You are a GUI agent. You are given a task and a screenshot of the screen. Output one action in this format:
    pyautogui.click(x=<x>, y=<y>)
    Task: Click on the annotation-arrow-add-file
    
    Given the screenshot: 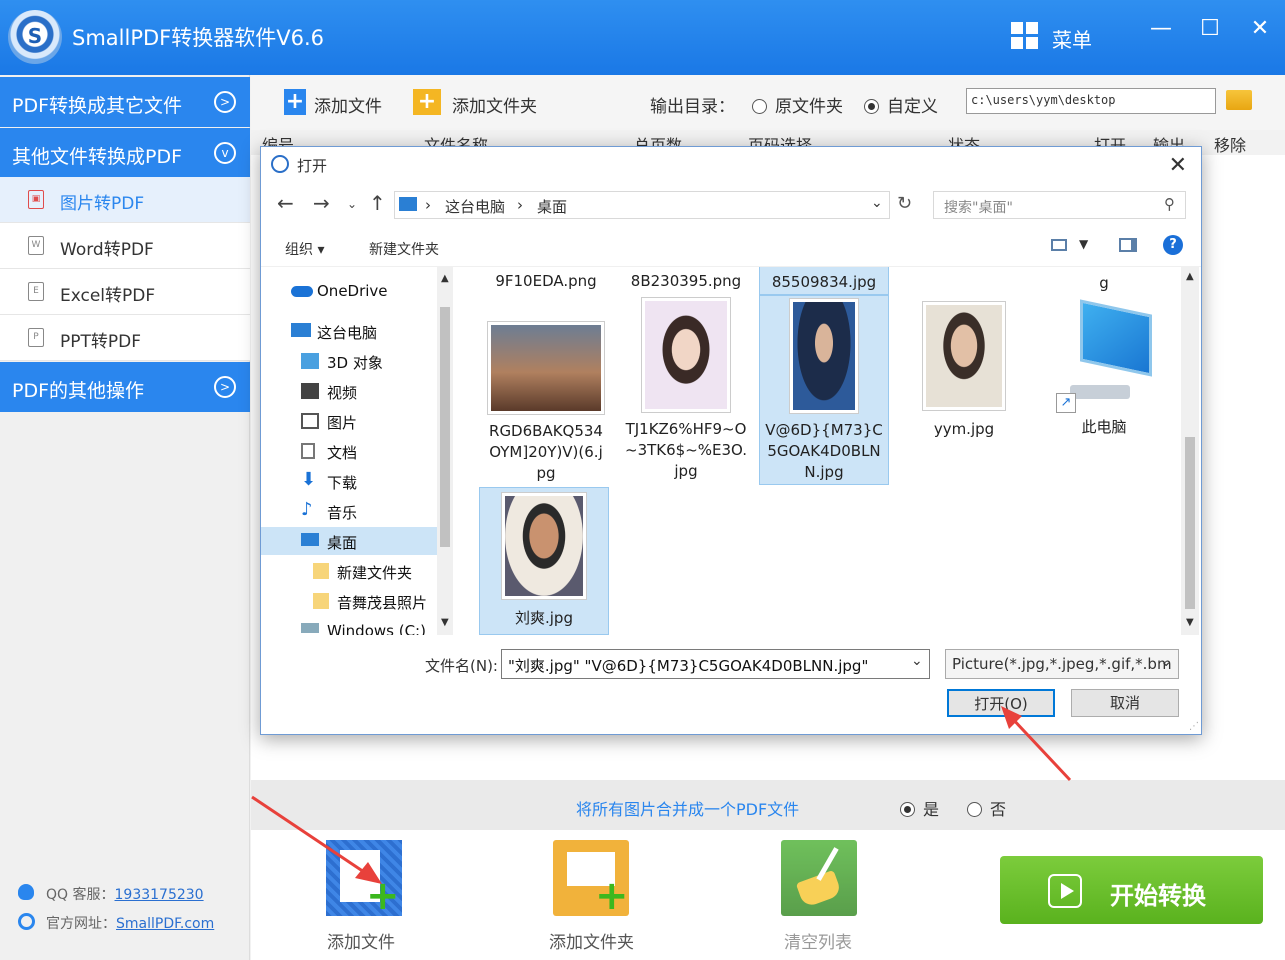 What is the action you would take?
    pyautogui.click(x=316, y=839)
    